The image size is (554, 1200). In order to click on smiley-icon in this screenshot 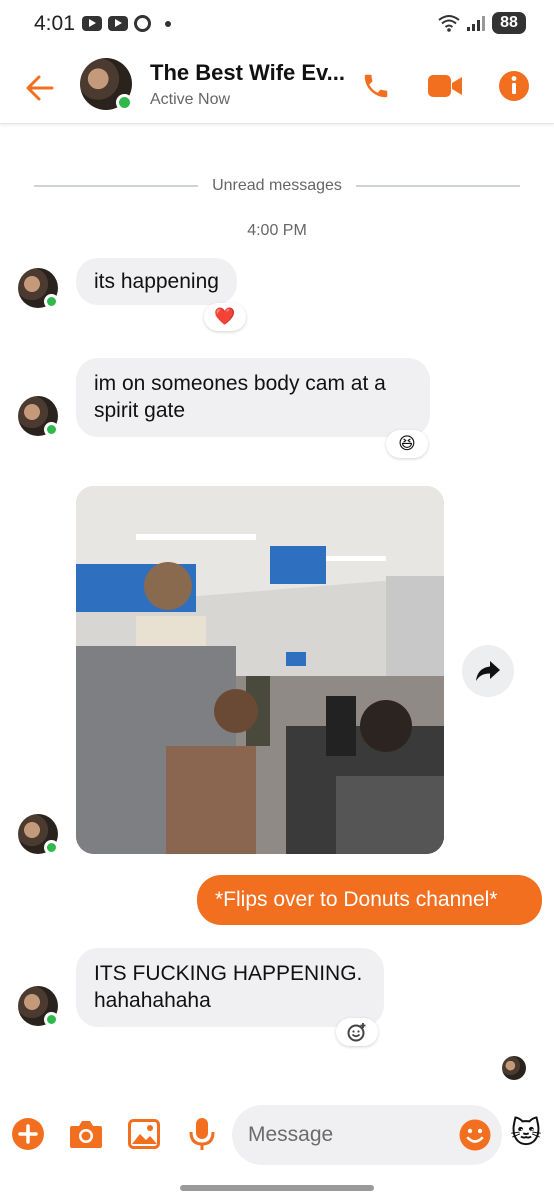, I will do `click(475, 1135)`.